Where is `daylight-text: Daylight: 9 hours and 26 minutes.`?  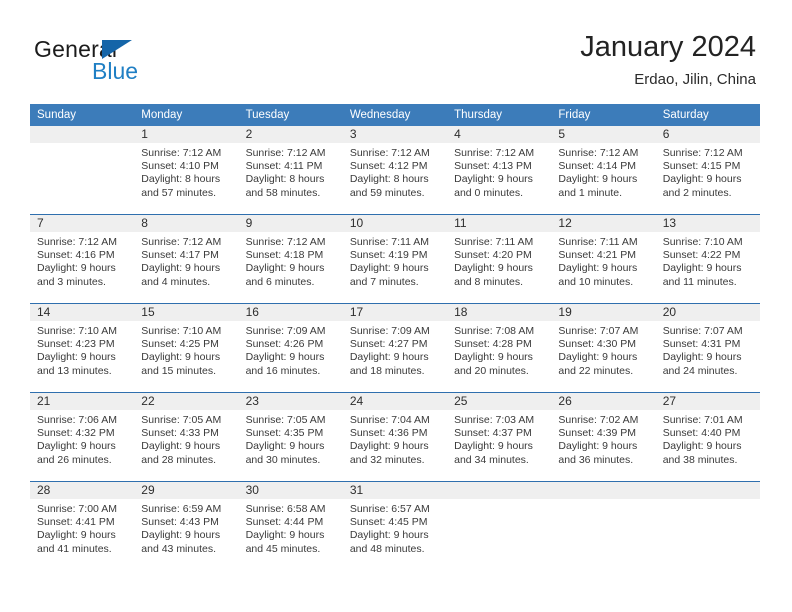 daylight-text: Daylight: 9 hours and 26 minutes. is located at coordinates (76, 453).